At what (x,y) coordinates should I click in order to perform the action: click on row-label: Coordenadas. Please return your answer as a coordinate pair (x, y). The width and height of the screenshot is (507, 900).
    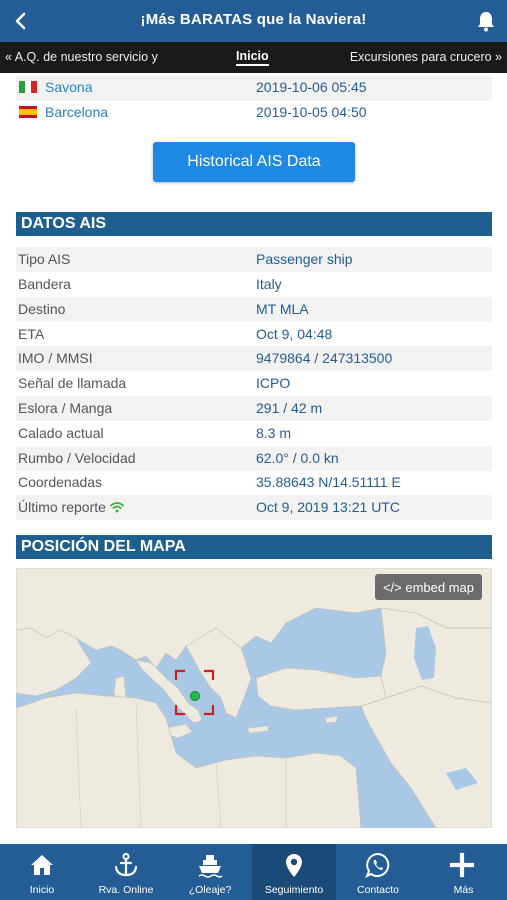
    Looking at the image, I should click on (60, 482).